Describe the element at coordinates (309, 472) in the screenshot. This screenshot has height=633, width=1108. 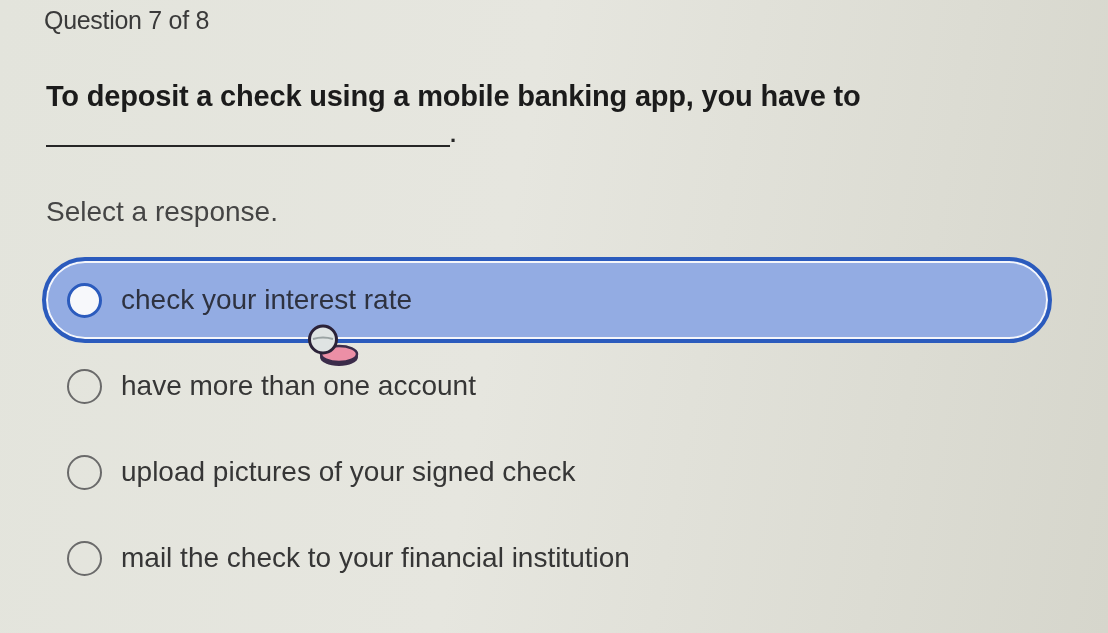
I see `answer-option: upload pictures of your signed check` at that location.